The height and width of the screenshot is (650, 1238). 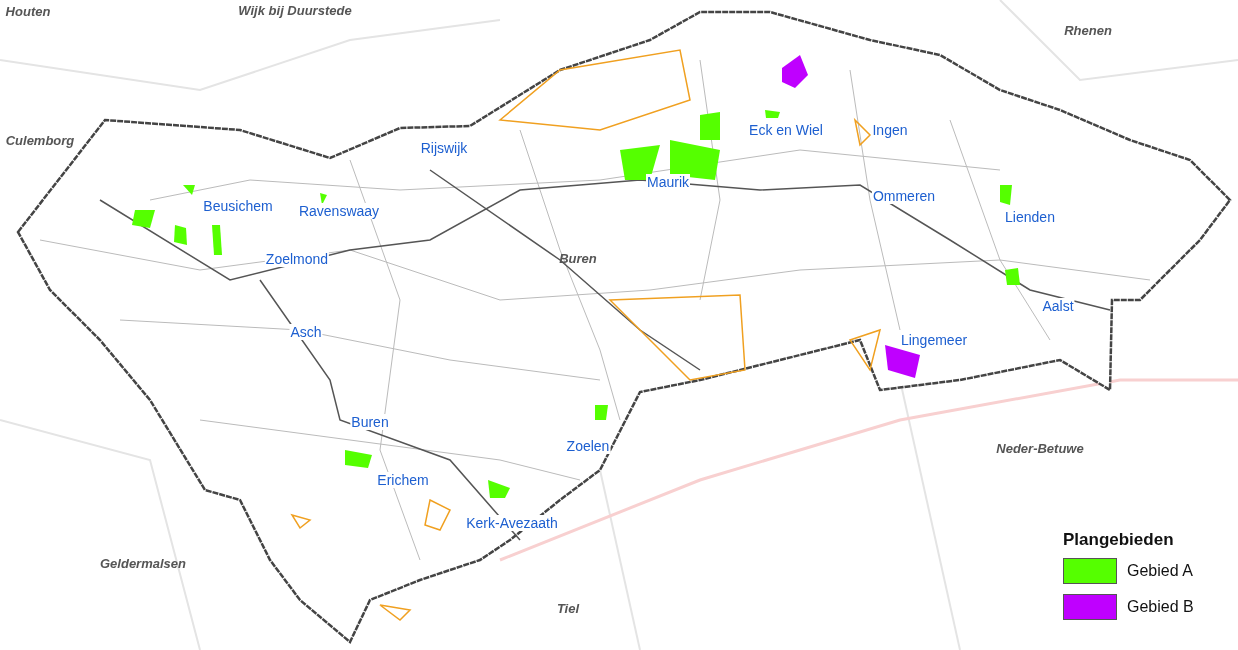 What do you see at coordinates (578, 258) in the screenshot?
I see `region-label: Buren` at bounding box center [578, 258].